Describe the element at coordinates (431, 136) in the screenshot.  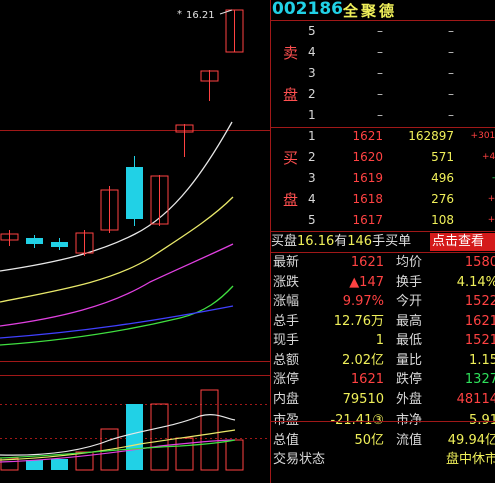
I see `bid-volume: 162897` at that location.